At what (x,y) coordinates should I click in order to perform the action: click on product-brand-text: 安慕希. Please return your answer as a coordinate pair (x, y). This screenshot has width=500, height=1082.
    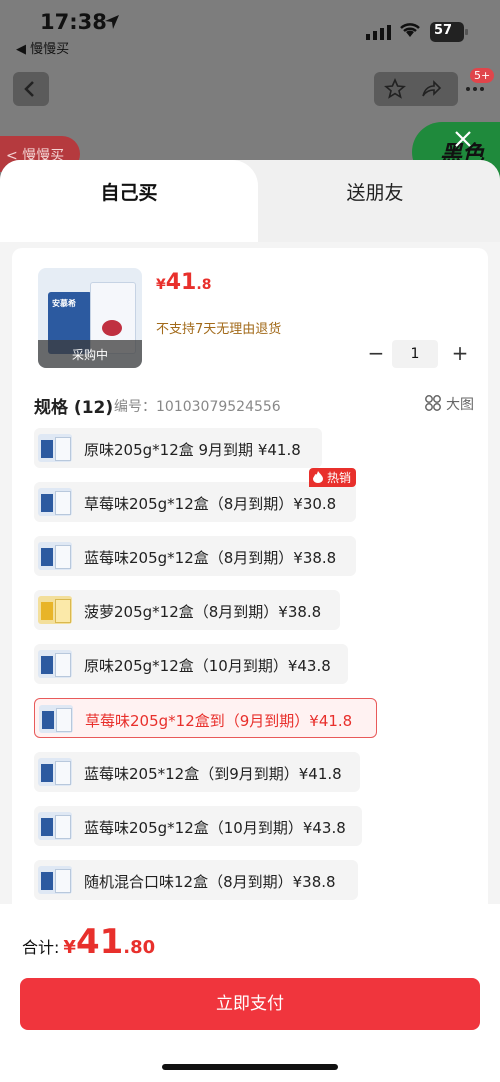
    Looking at the image, I should click on (64, 303).